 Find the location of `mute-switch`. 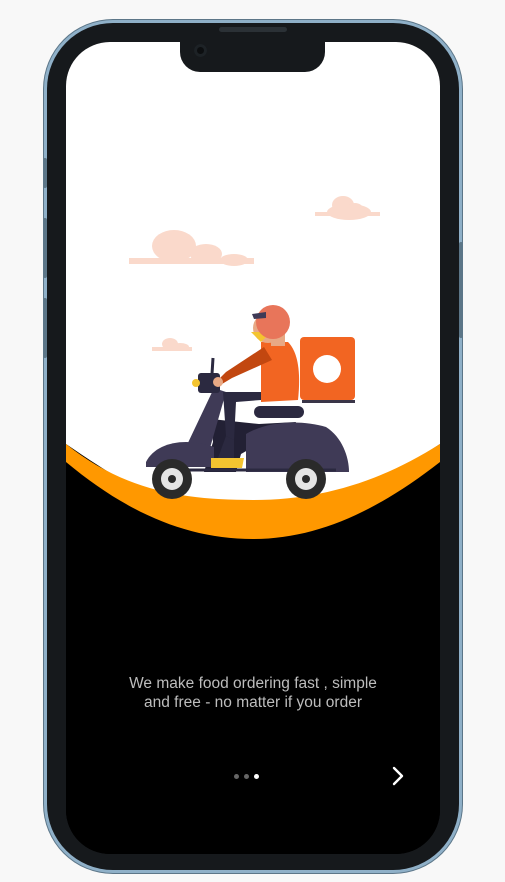

mute-switch is located at coordinates (45, 173).